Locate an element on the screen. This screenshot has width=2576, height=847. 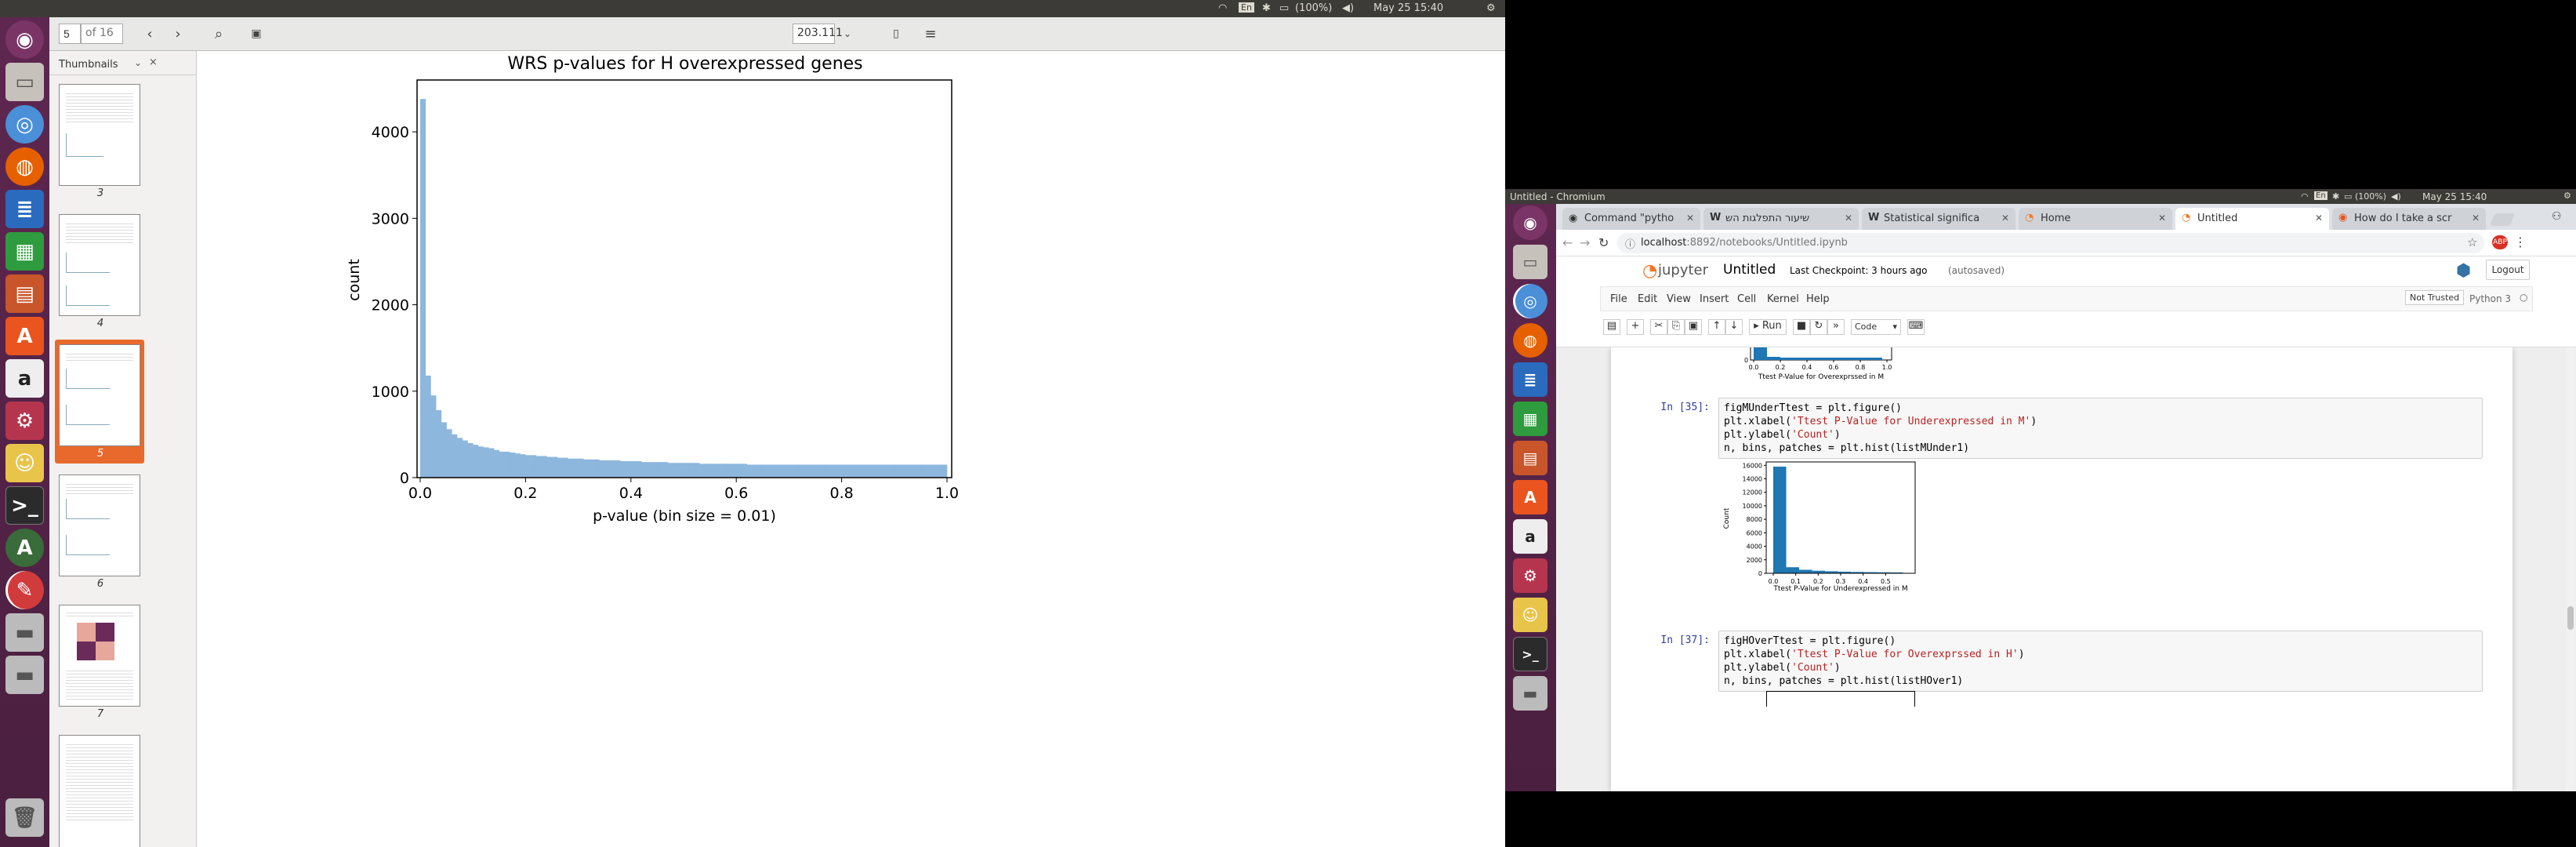
next-page-icon: › is located at coordinates (178, 34).